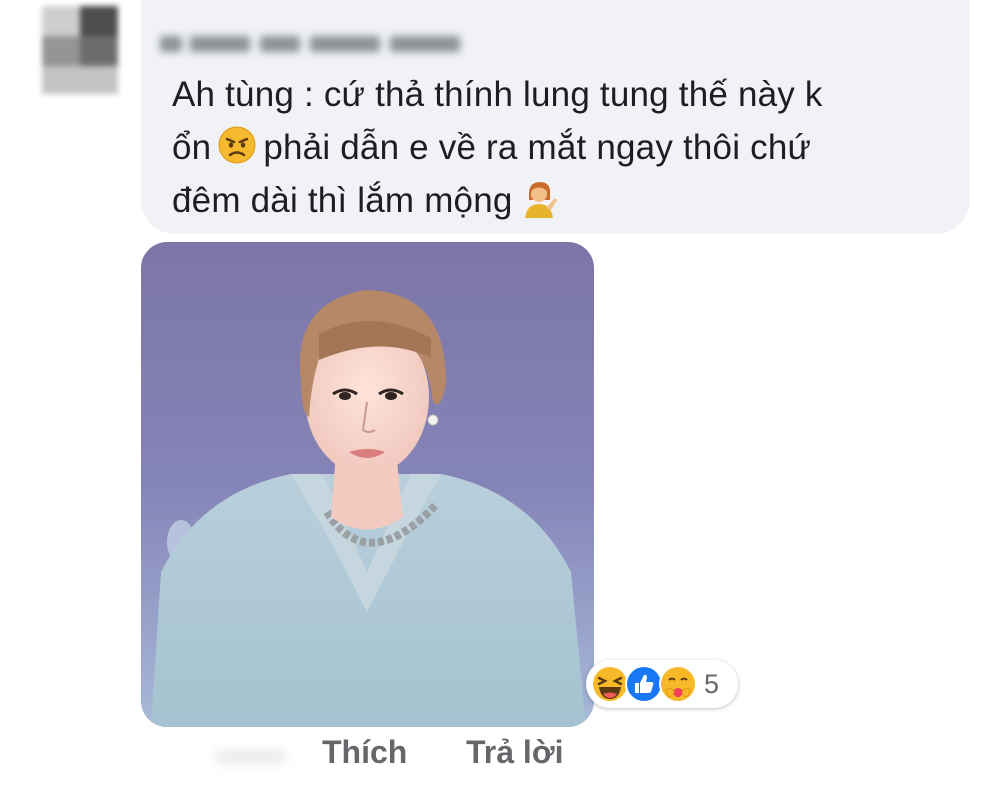  I want to click on reply-button: Trả lời, so click(514, 752).